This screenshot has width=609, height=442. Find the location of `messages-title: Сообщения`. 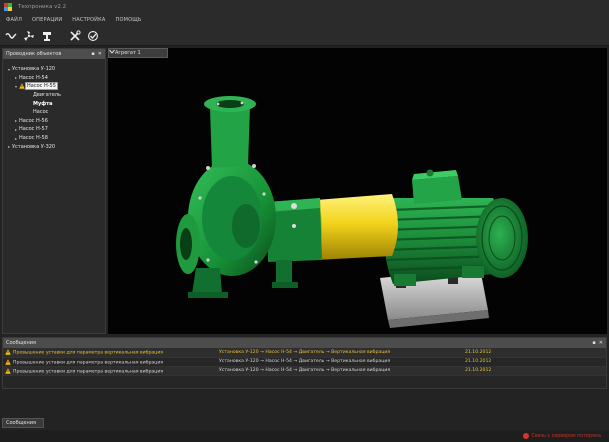

messages-title: Сообщения is located at coordinates (21, 343).